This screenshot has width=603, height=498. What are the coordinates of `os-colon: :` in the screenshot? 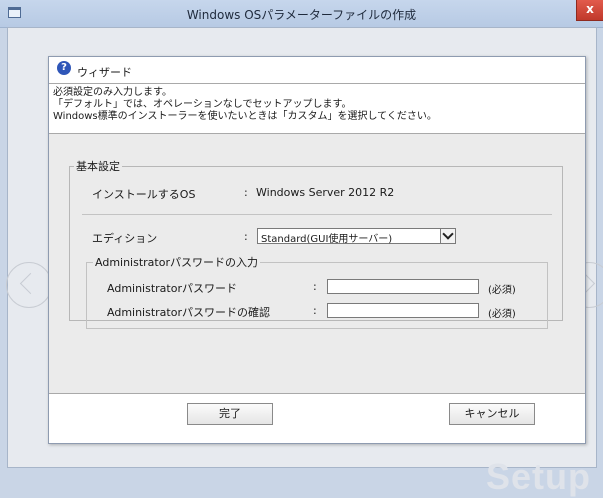 It's located at (246, 192).